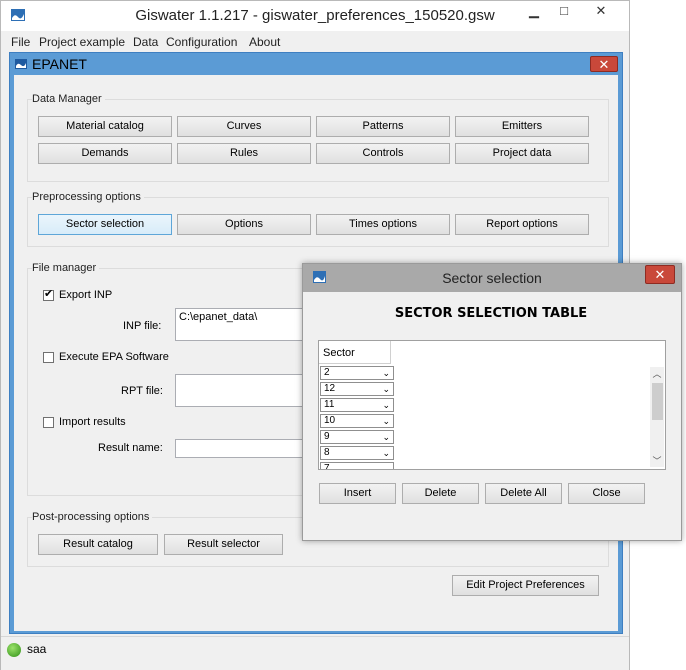 The image size is (686, 670). I want to click on sector-row: 11 ⌄, so click(357, 405).